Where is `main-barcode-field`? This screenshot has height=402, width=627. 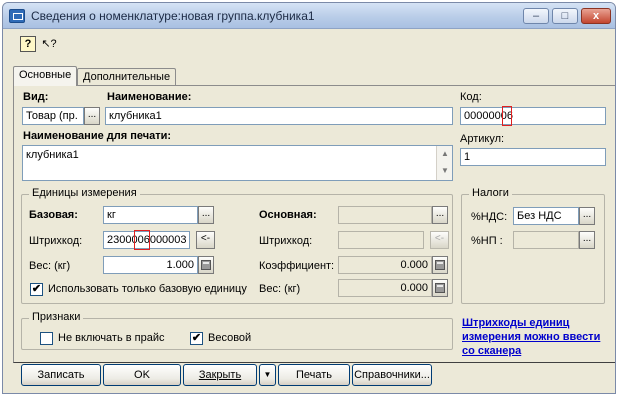 main-barcode-field is located at coordinates (381, 240).